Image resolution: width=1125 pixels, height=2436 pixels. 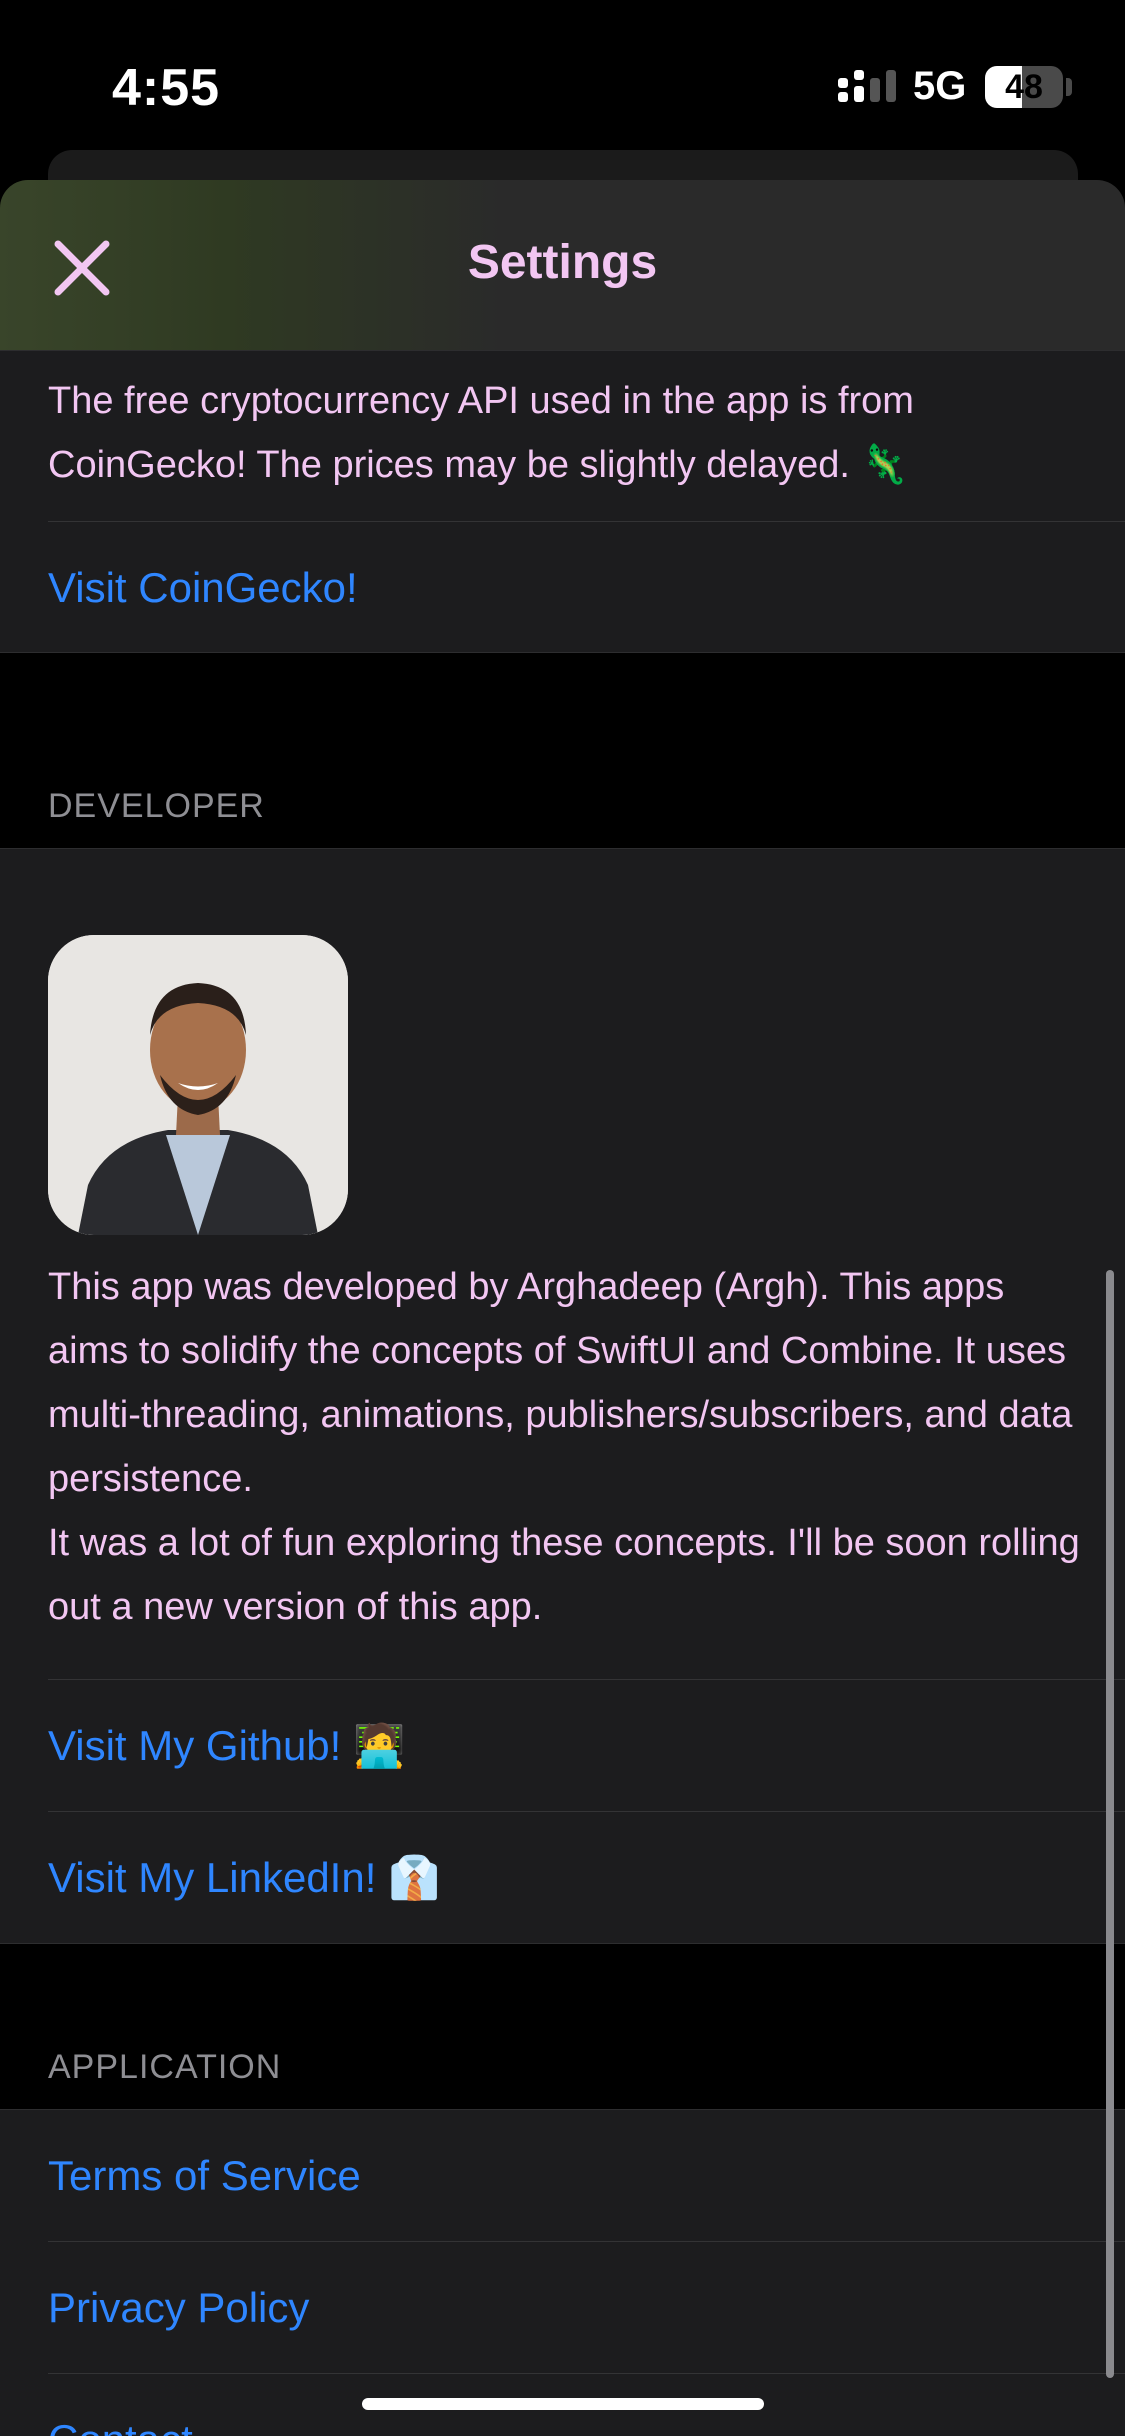 I want to click on scroll-indicator, so click(x=1110, y=1824).